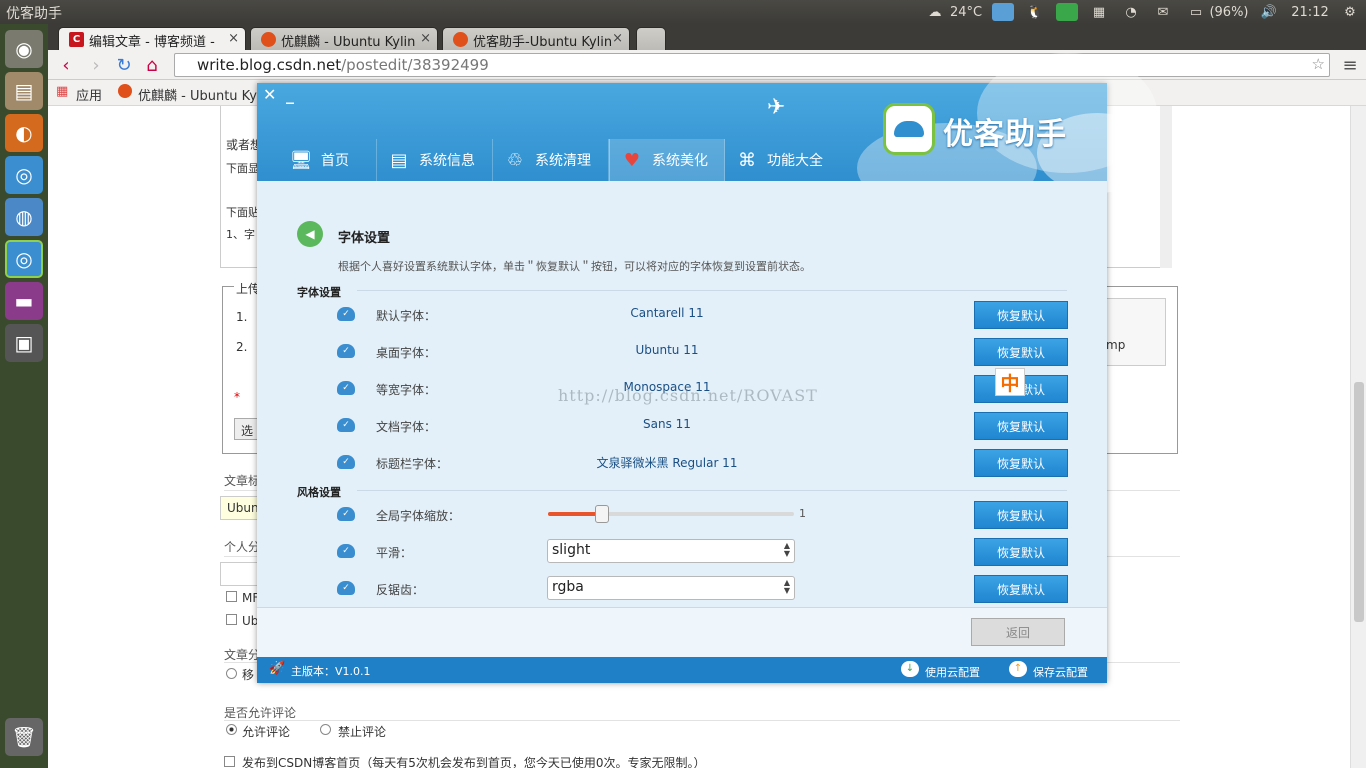 This screenshot has height=768, width=1366. I want to click on clock: 21:12, so click(1310, 12).